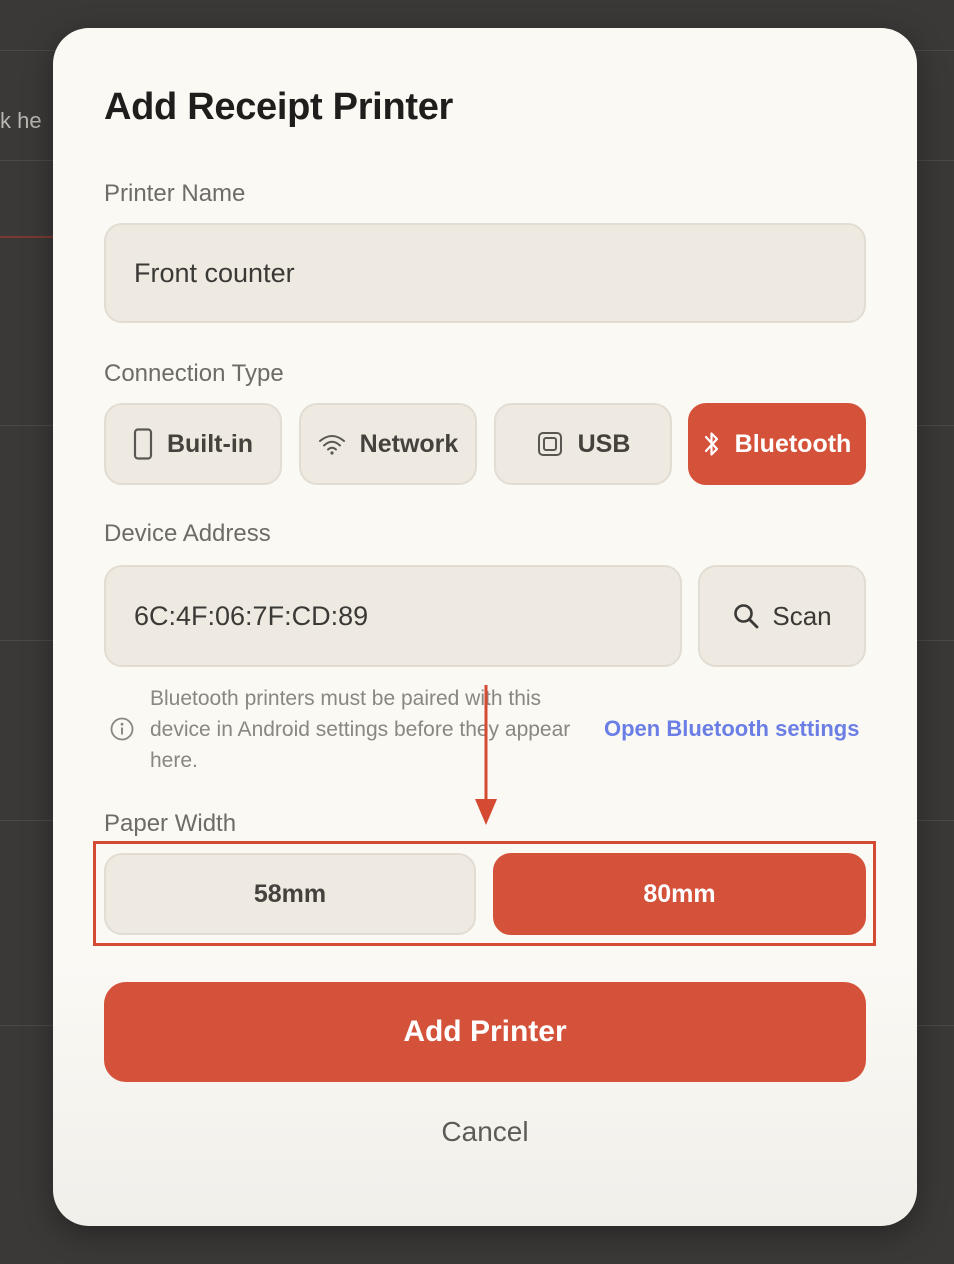 This screenshot has width=954, height=1264. What do you see at coordinates (484, 893) in the screenshot?
I see `annotation-highlight-box` at bounding box center [484, 893].